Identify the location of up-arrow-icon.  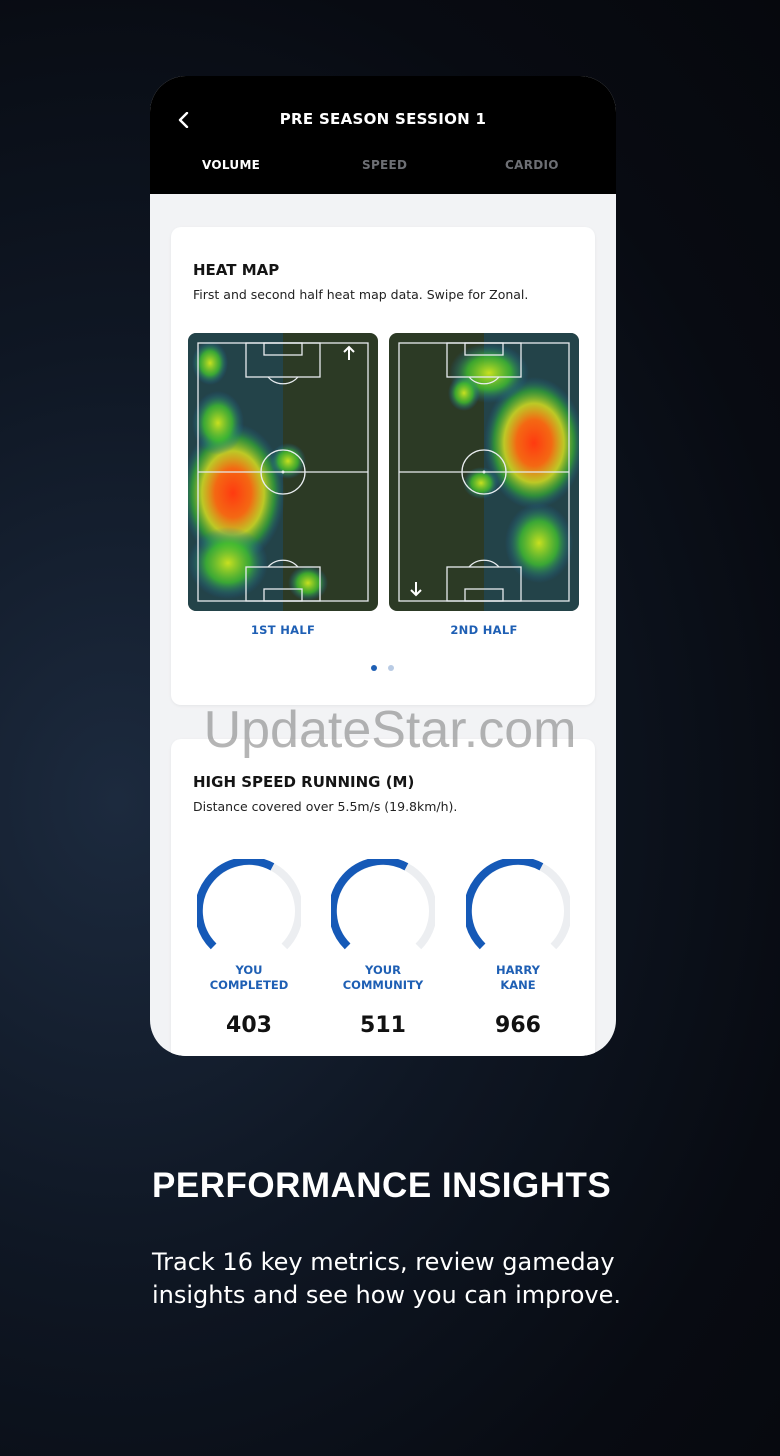
(349, 352).